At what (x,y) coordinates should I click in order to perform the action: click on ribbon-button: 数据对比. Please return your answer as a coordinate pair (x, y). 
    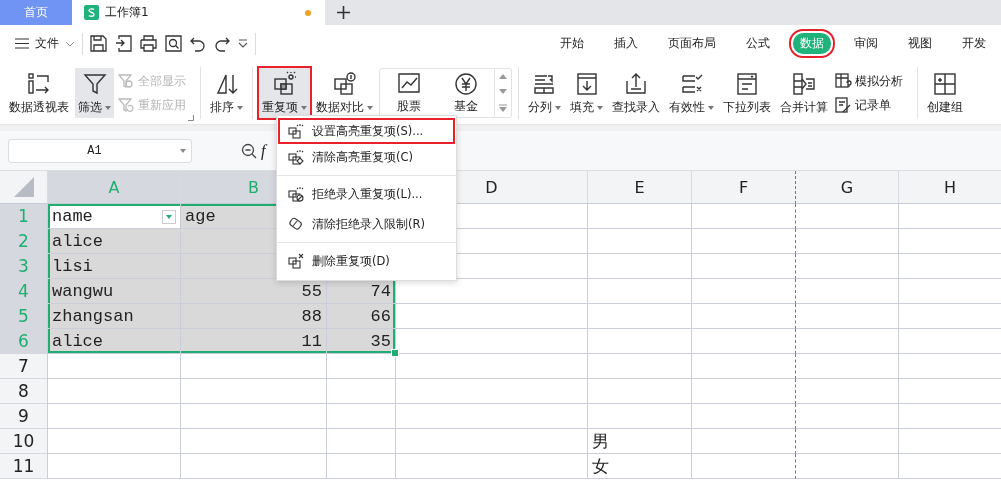
    Looking at the image, I should click on (344, 93).